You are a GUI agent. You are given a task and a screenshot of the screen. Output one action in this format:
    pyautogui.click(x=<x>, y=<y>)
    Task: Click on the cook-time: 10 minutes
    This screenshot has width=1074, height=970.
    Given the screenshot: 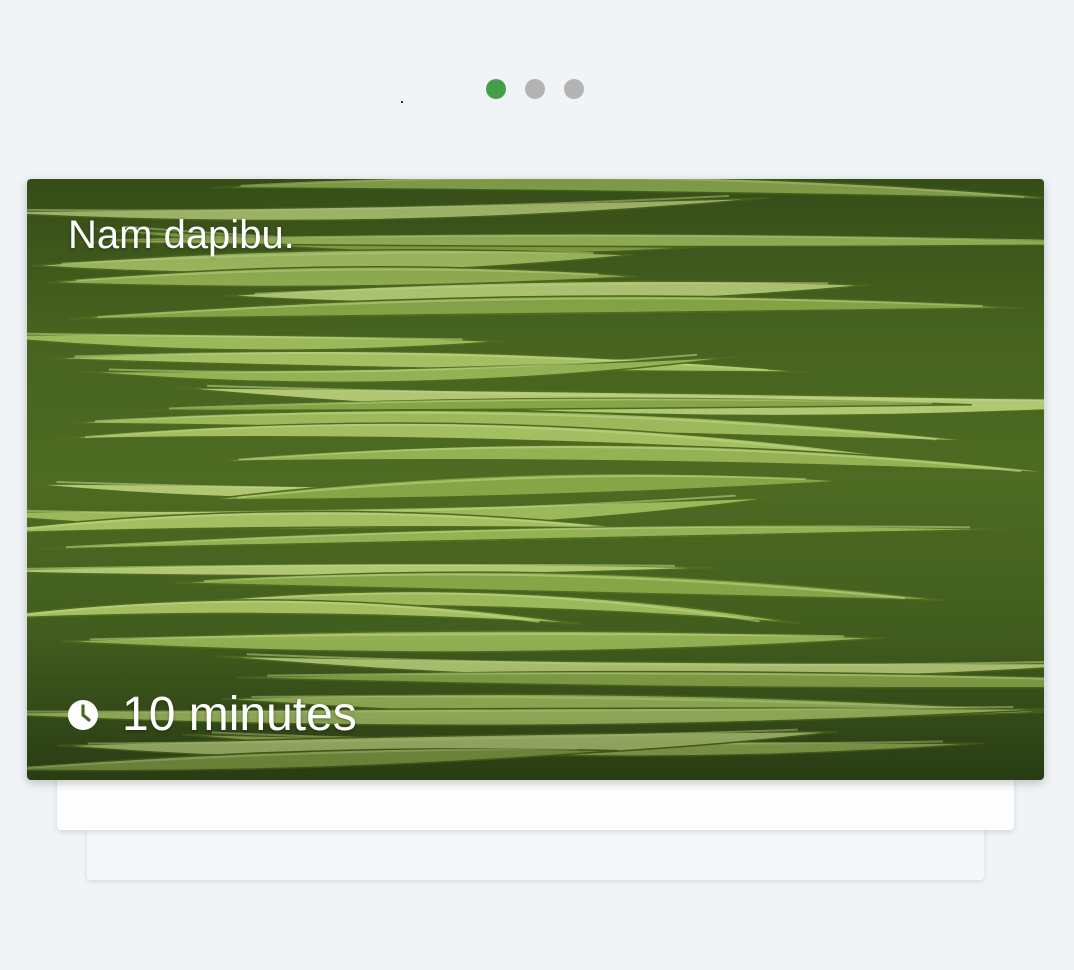 What is the action you would take?
    pyautogui.click(x=212, y=715)
    